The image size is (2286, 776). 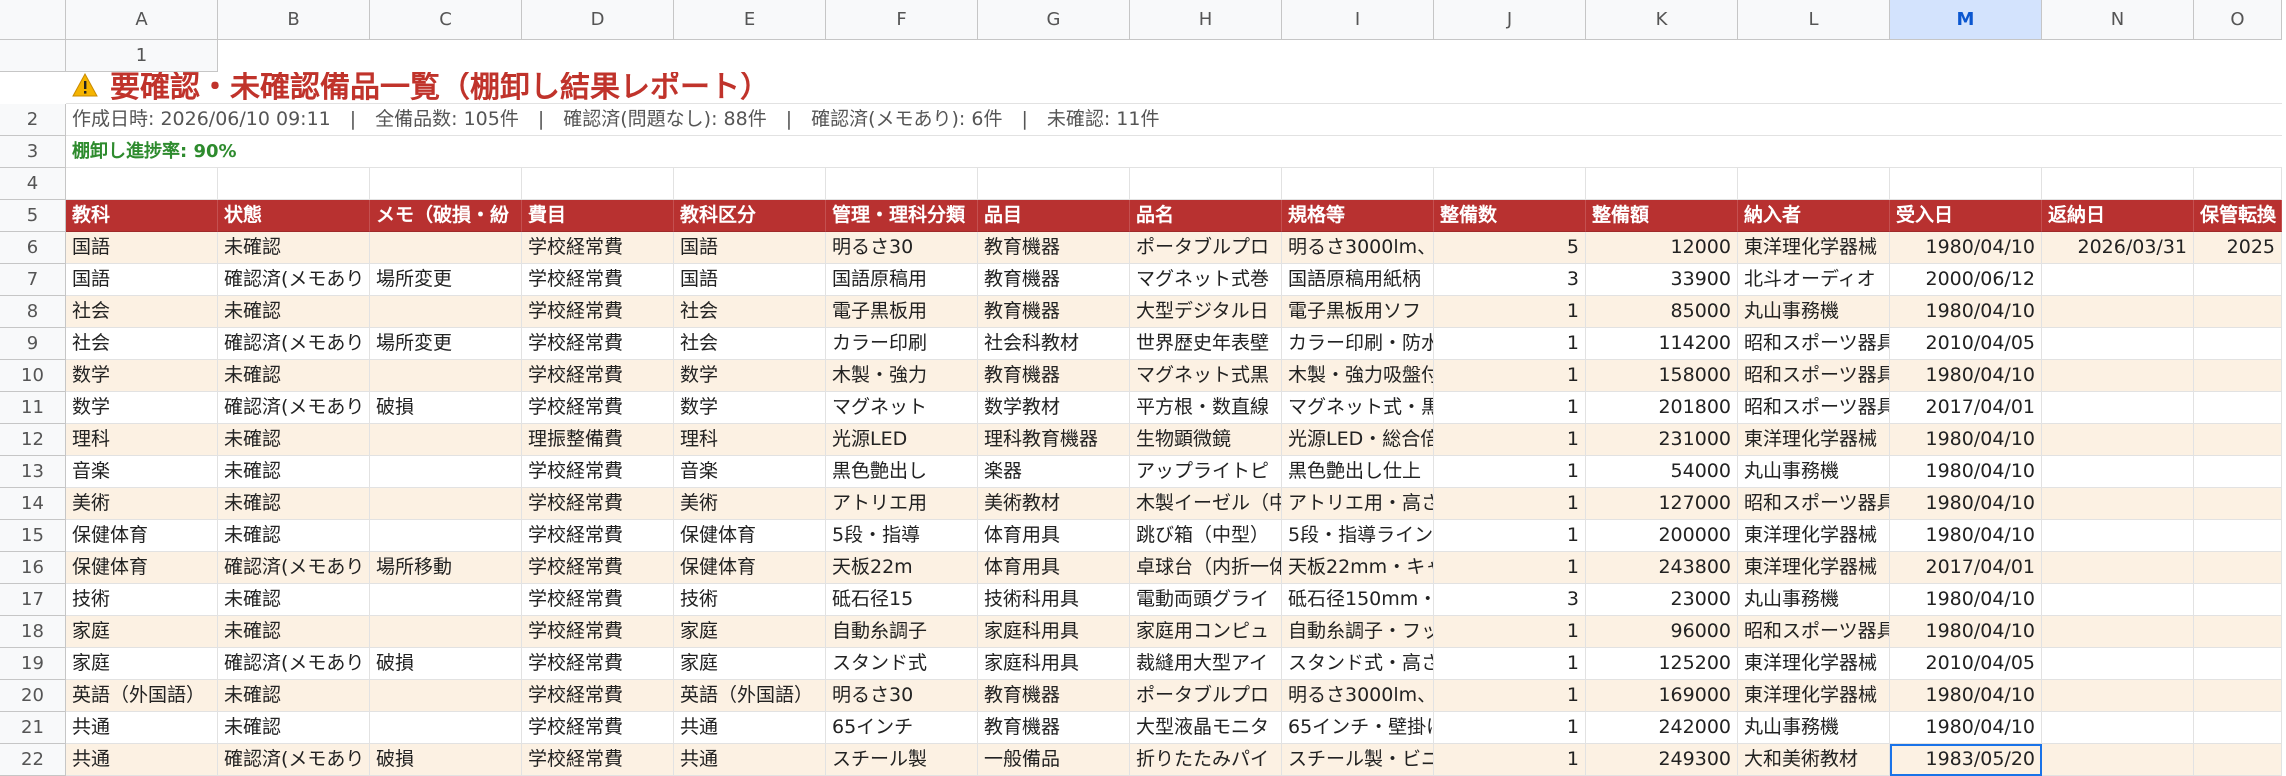 I want to click on table-cell: 国語原稿用, so click(x=902, y=280).